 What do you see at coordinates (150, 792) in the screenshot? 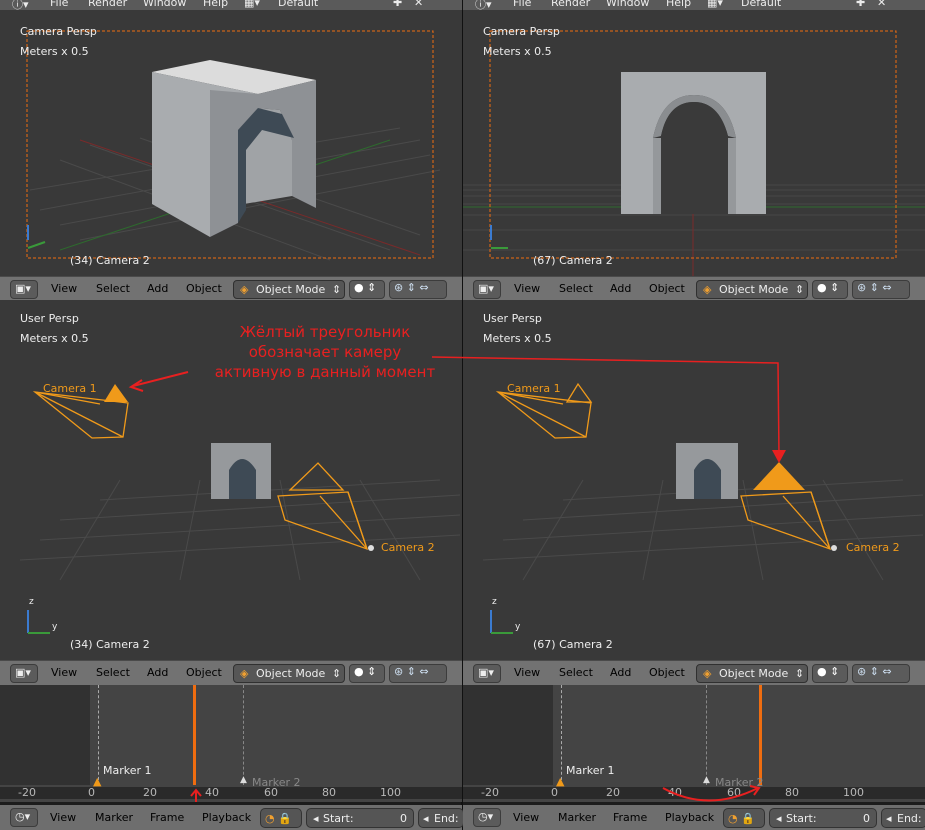
I see `tick-label: 20` at bounding box center [150, 792].